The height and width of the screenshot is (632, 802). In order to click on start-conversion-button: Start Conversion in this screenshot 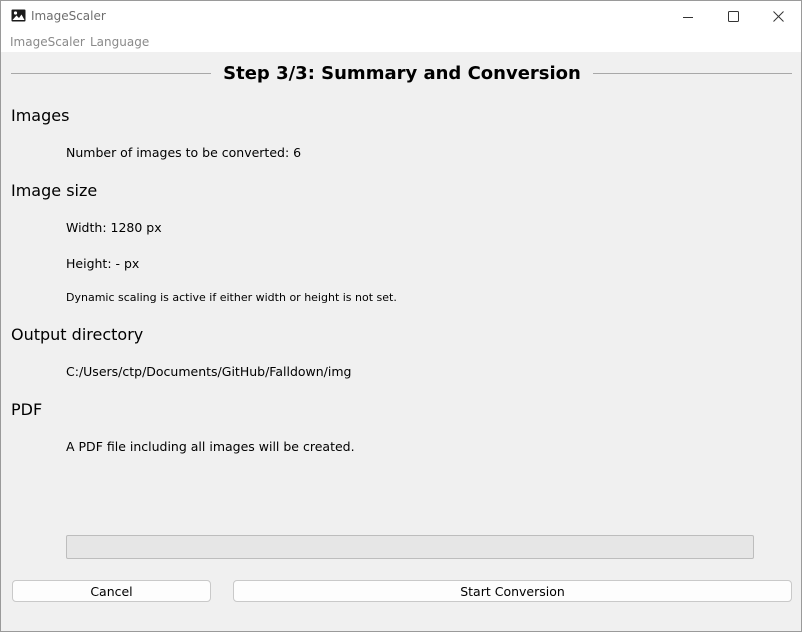, I will do `click(512, 591)`.